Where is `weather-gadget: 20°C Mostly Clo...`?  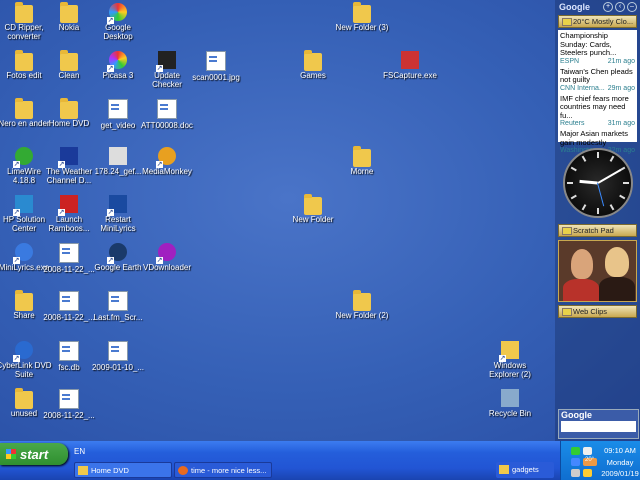 weather-gadget: 20°C Mostly Clo... is located at coordinates (597, 21).